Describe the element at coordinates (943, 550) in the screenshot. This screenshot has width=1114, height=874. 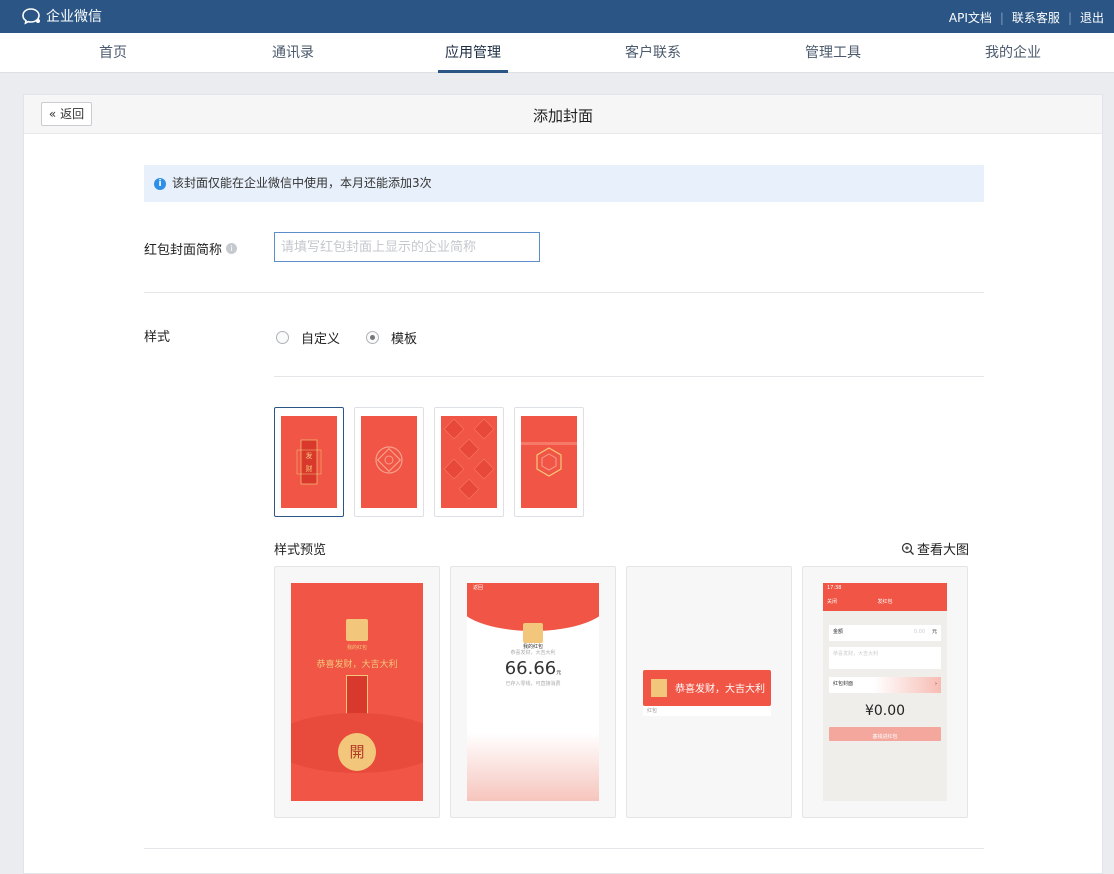
I see `zoom-label: 查看大图` at that location.